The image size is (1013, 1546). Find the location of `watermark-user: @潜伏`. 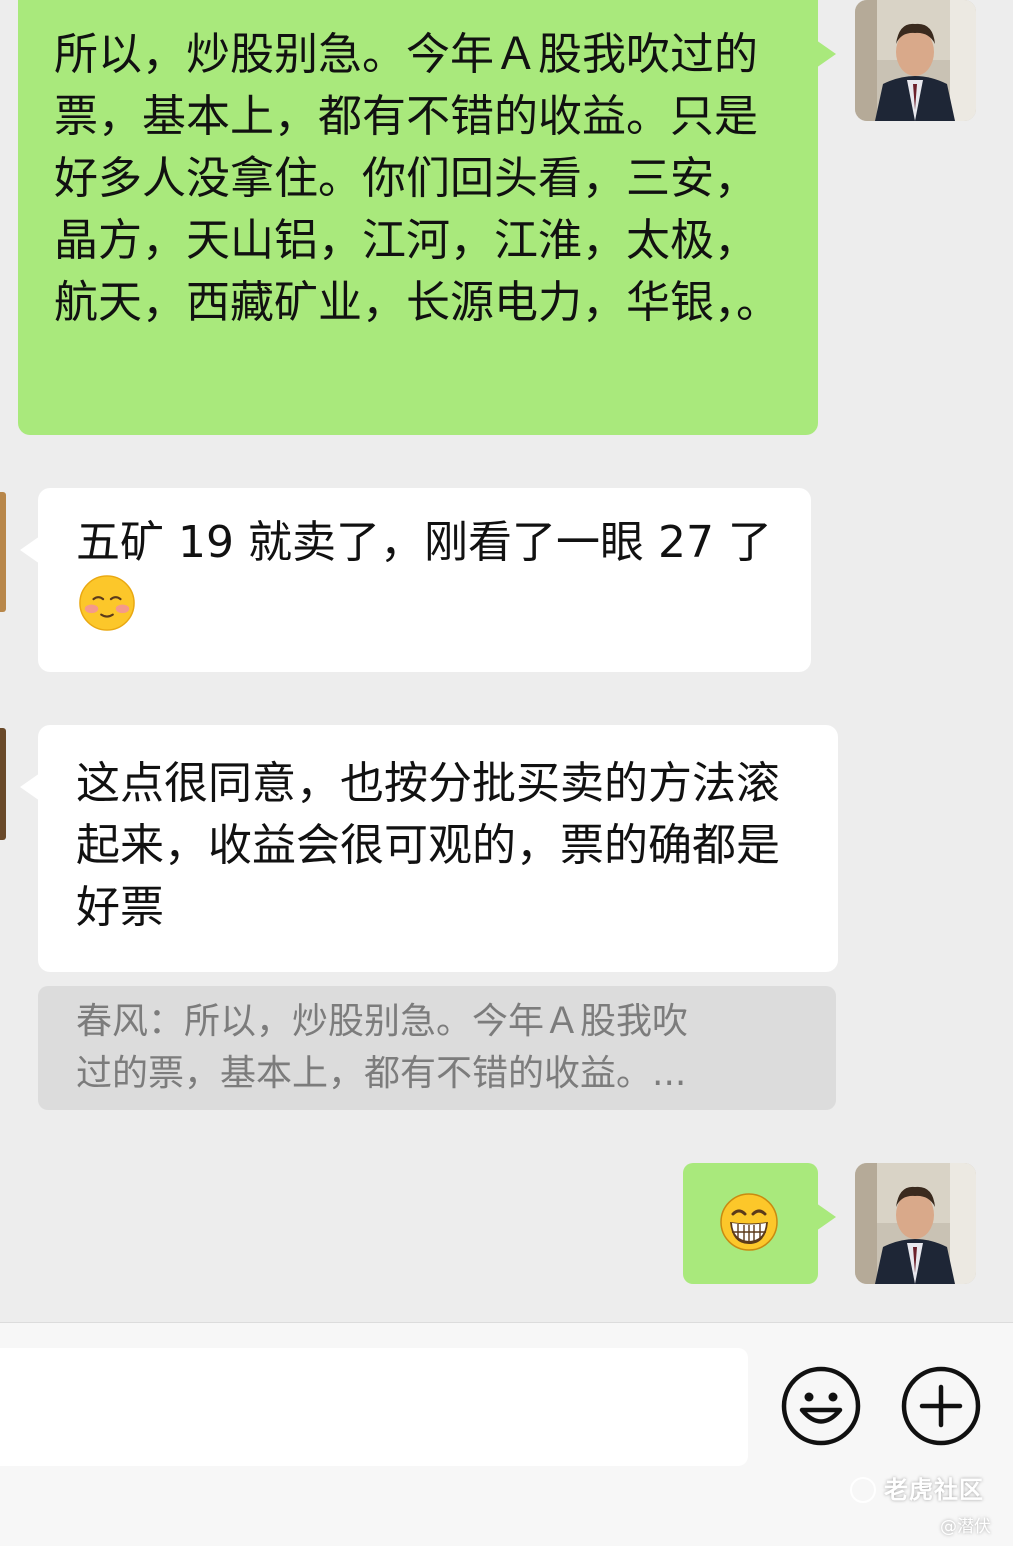

watermark-user: @潜伏 is located at coordinates (965, 1527).